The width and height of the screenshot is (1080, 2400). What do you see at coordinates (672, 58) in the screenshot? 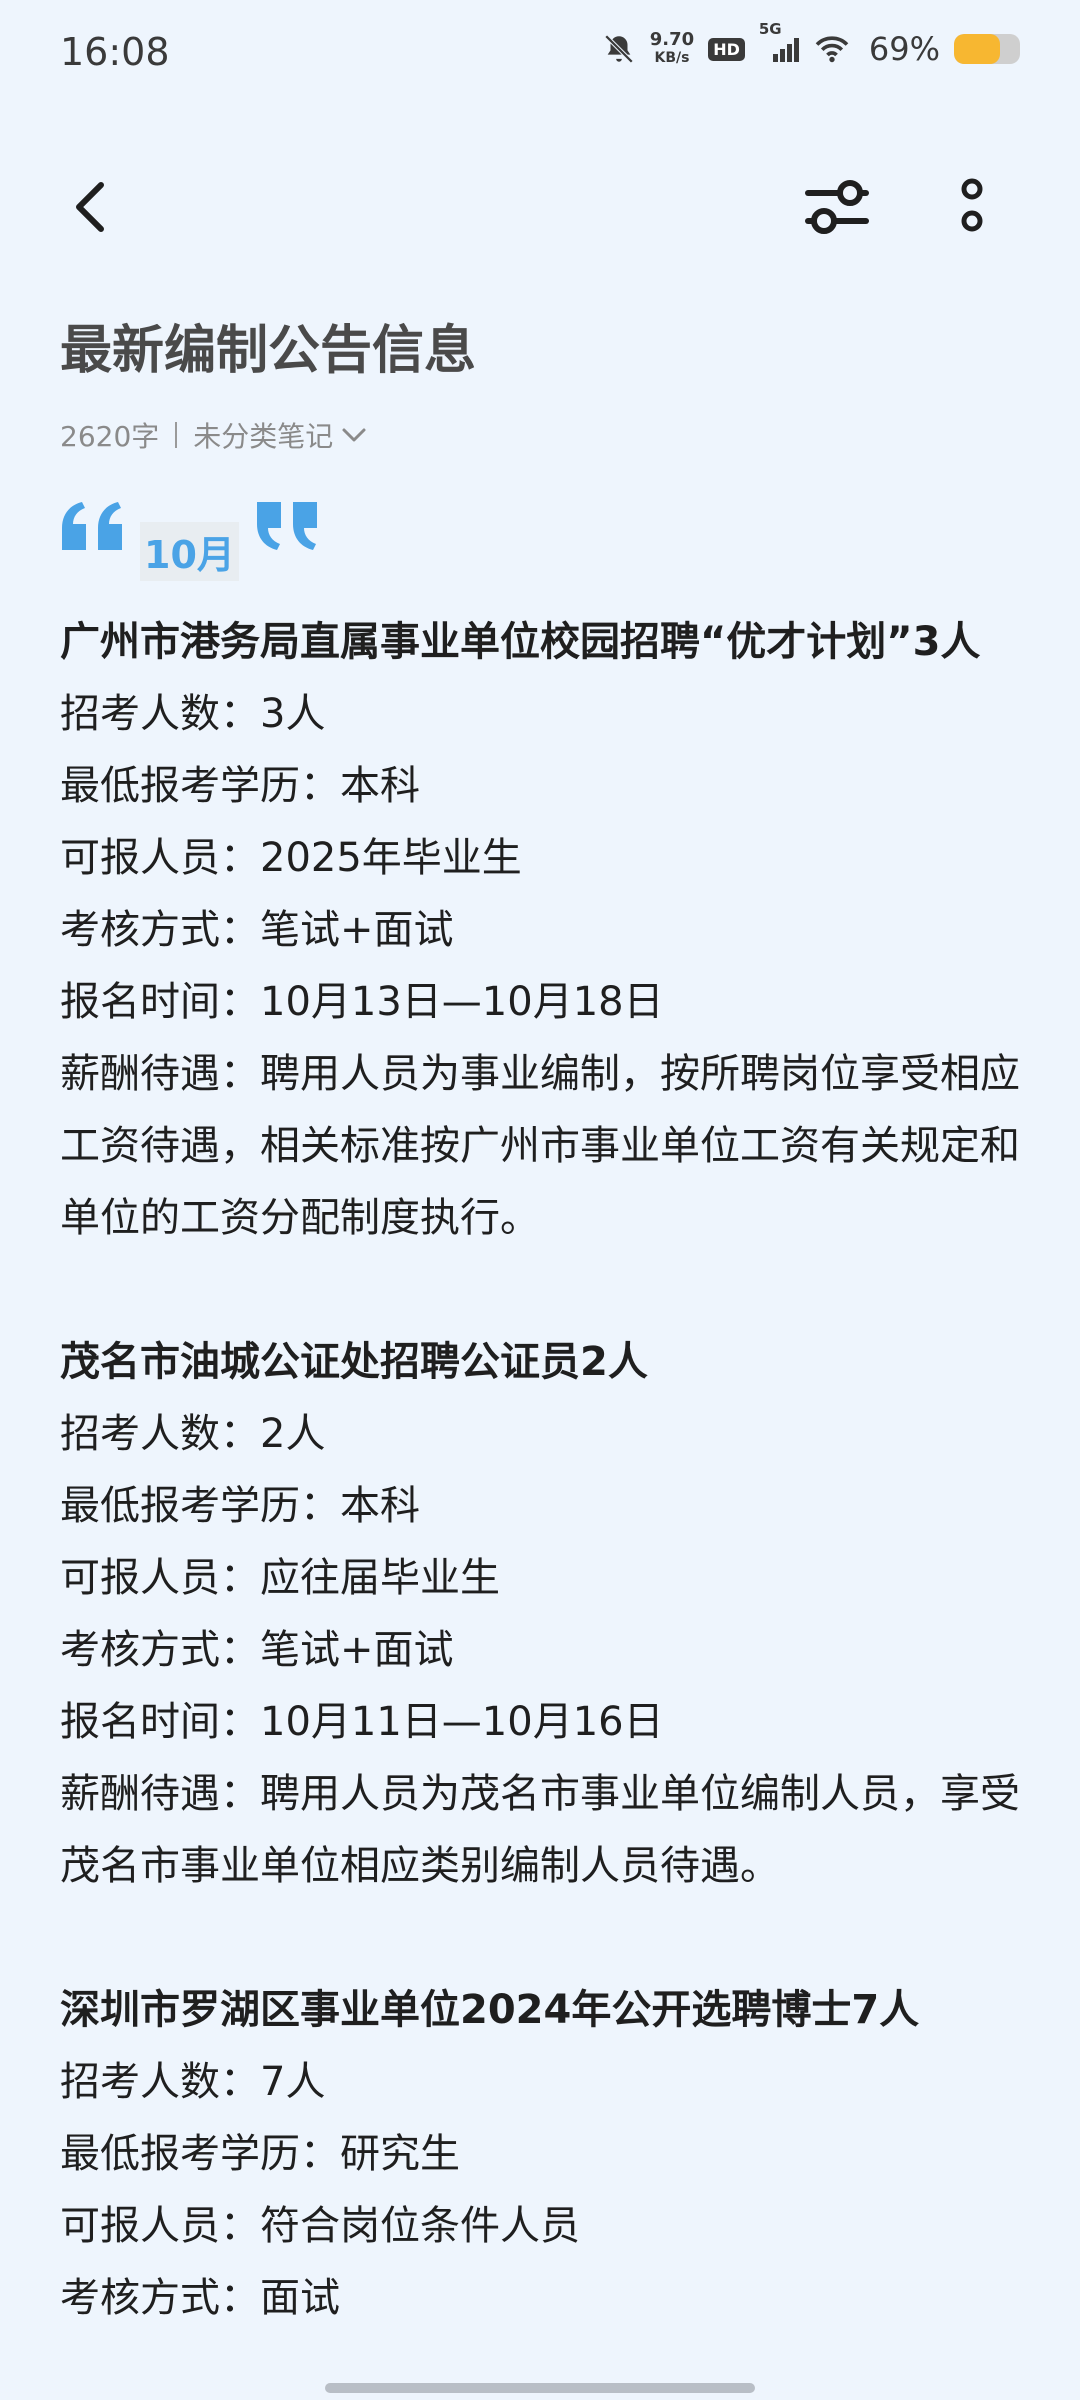
I see `net-speed-unit: KB/s` at bounding box center [672, 58].